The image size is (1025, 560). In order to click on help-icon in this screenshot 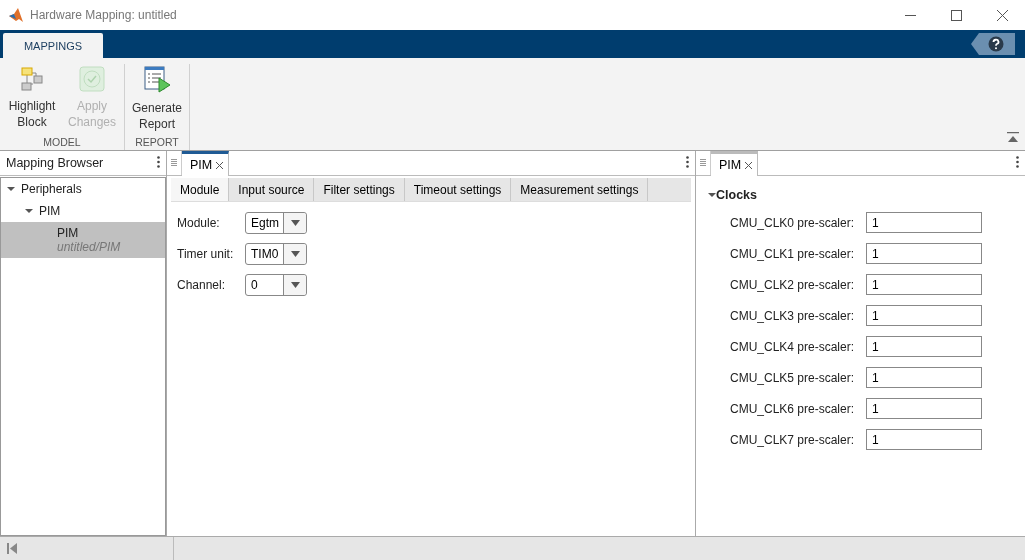, I will do `click(996, 44)`.